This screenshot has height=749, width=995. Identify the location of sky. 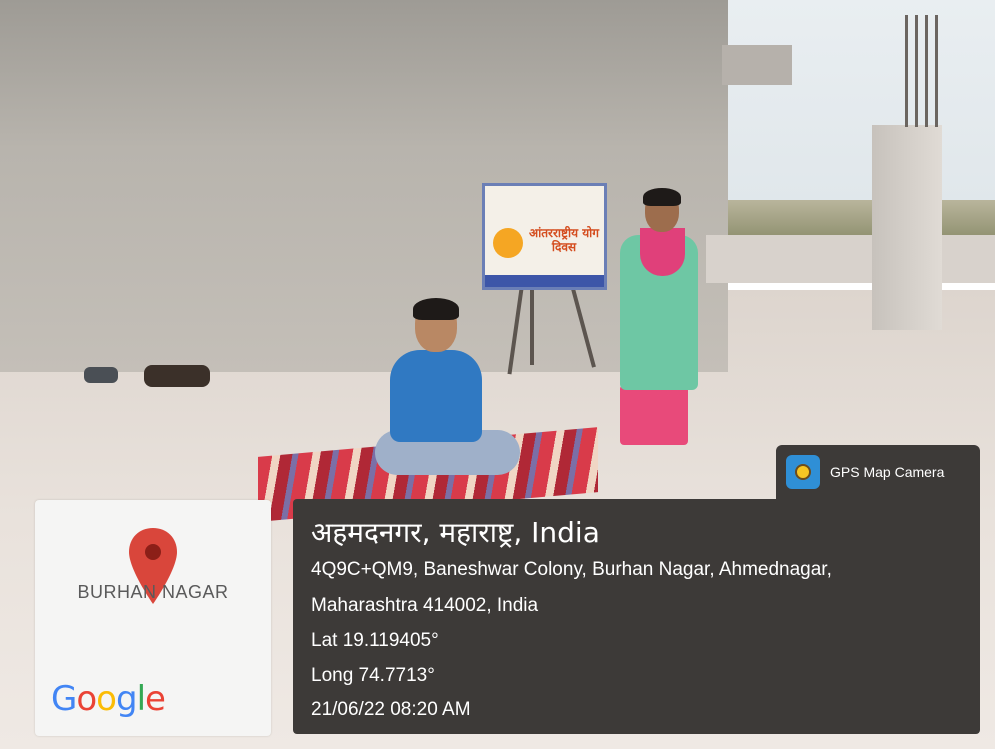
(857, 115).